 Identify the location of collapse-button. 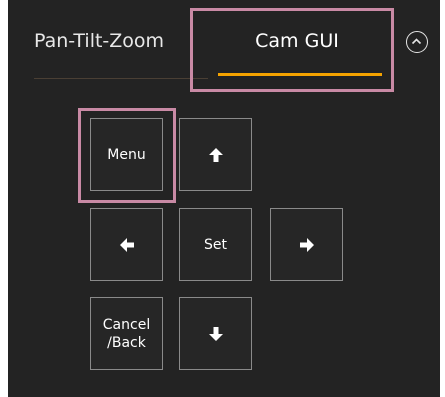
(417, 42).